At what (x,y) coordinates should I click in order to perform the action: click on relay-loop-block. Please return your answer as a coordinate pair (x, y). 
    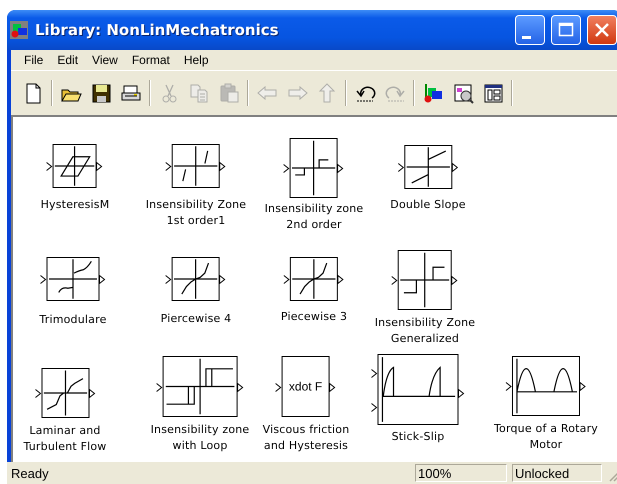
    Looking at the image, I should click on (200, 386).